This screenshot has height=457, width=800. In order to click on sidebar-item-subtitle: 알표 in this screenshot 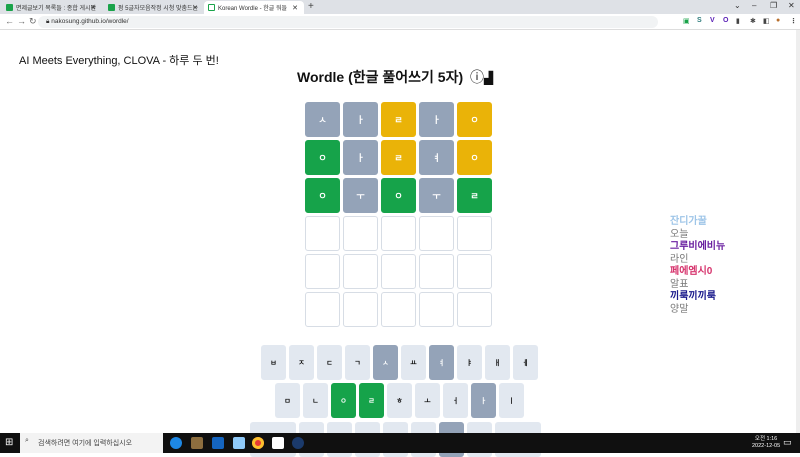, I will do `click(679, 284)`.